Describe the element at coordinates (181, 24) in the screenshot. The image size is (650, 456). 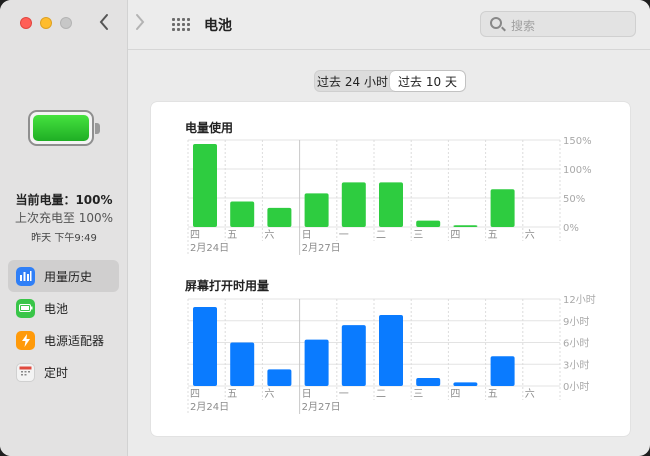
I see `show-all-grid-icon` at that location.